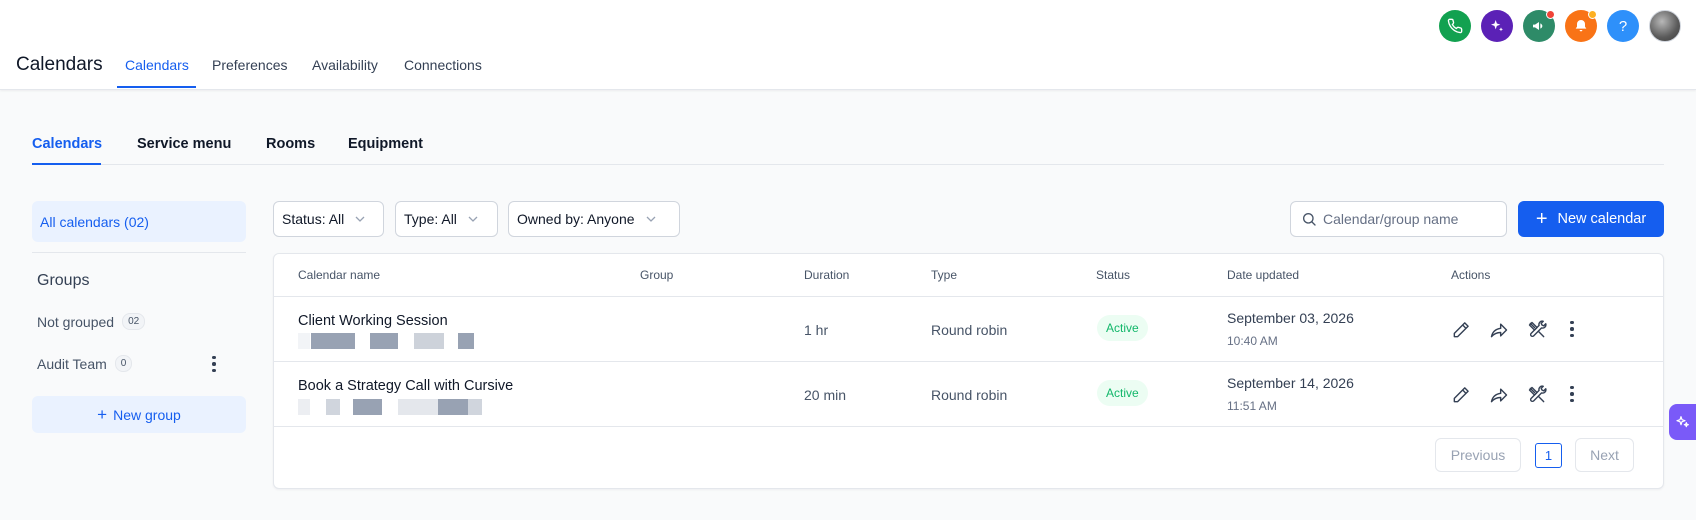 This screenshot has height=520, width=1696. I want to click on search-icon, so click(1309, 219).